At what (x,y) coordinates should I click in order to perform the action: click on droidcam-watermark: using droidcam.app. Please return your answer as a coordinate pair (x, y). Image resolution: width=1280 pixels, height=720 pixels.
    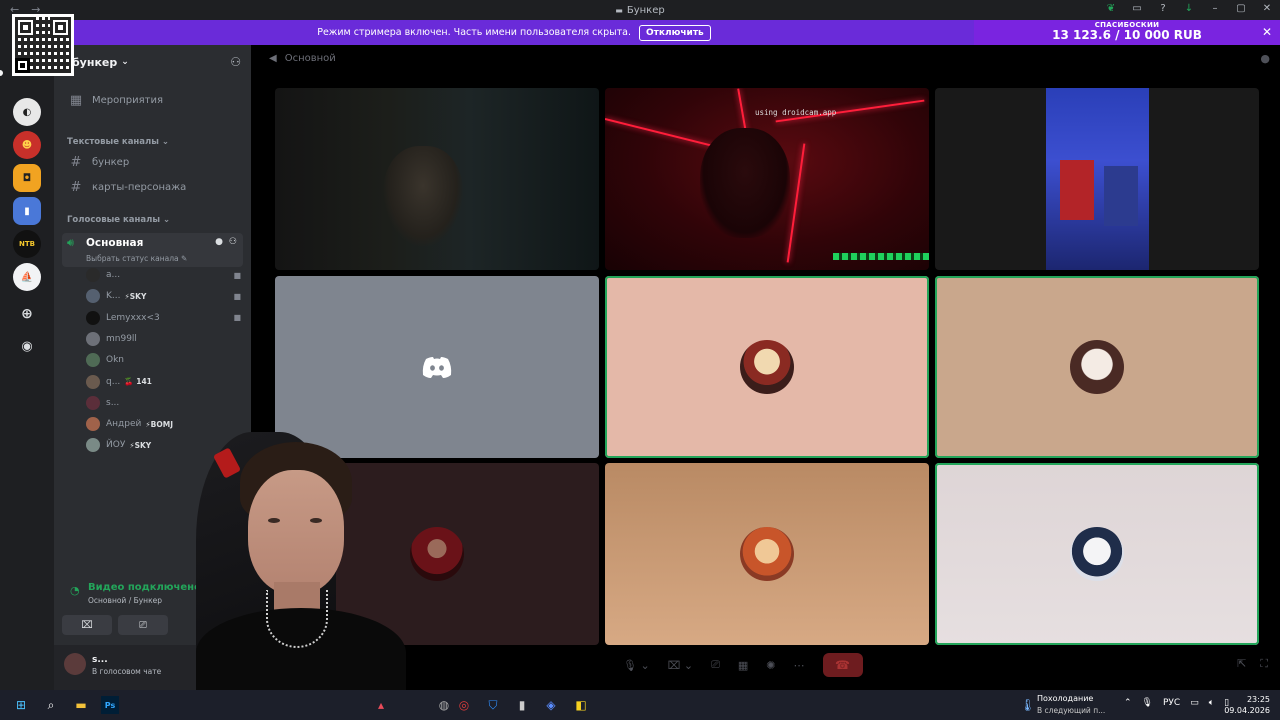
    Looking at the image, I should click on (796, 112).